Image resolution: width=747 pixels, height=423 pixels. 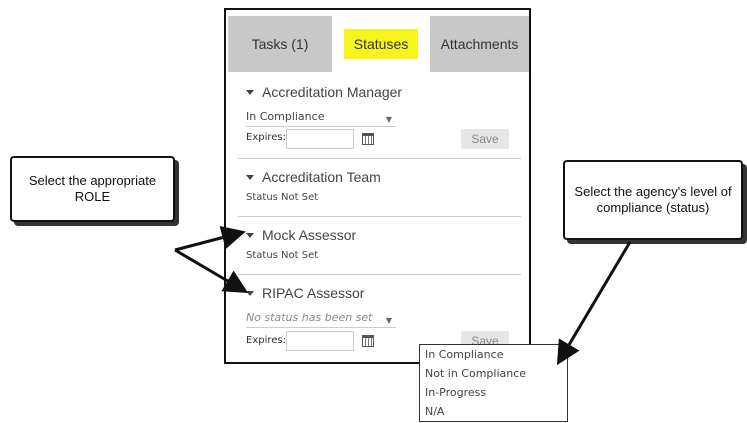 What do you see at coordinates (210, 238) in the screenshot?
I see `arrow-to-mock-assessor` at bounding box center [210, 238].